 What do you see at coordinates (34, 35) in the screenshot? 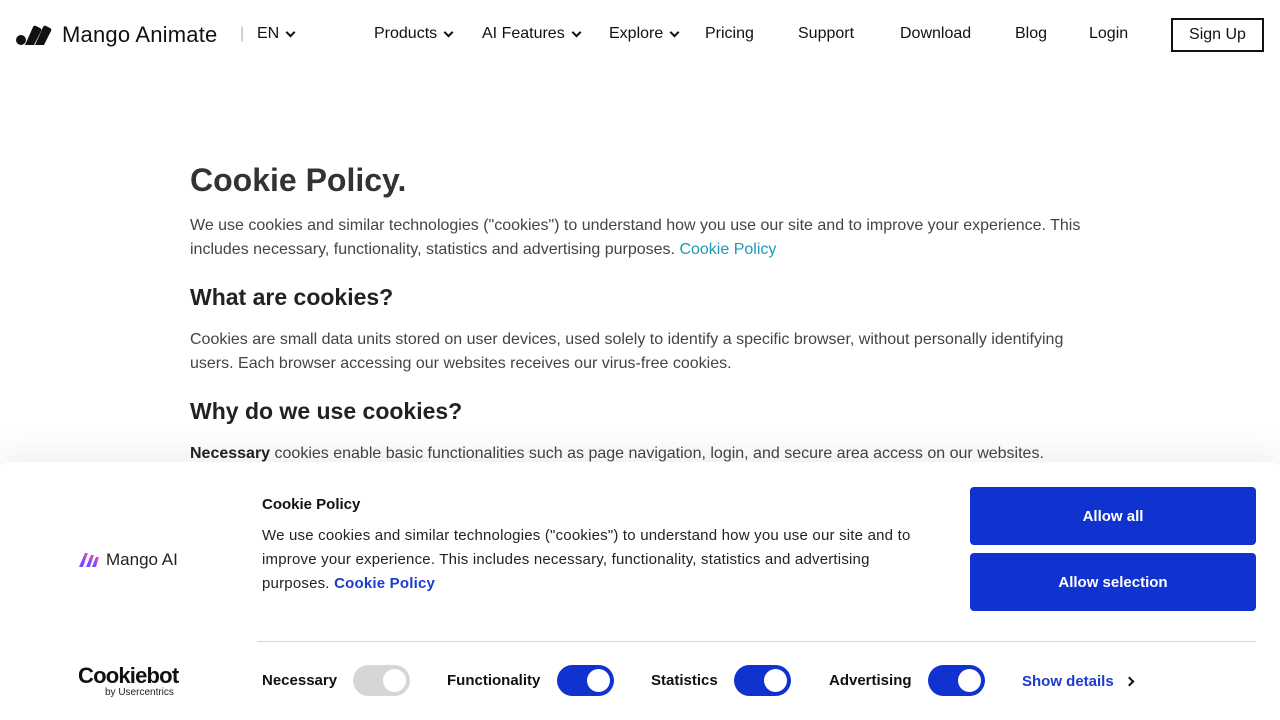
I see `mango-logo-icon` at bounding box center [34, 35].